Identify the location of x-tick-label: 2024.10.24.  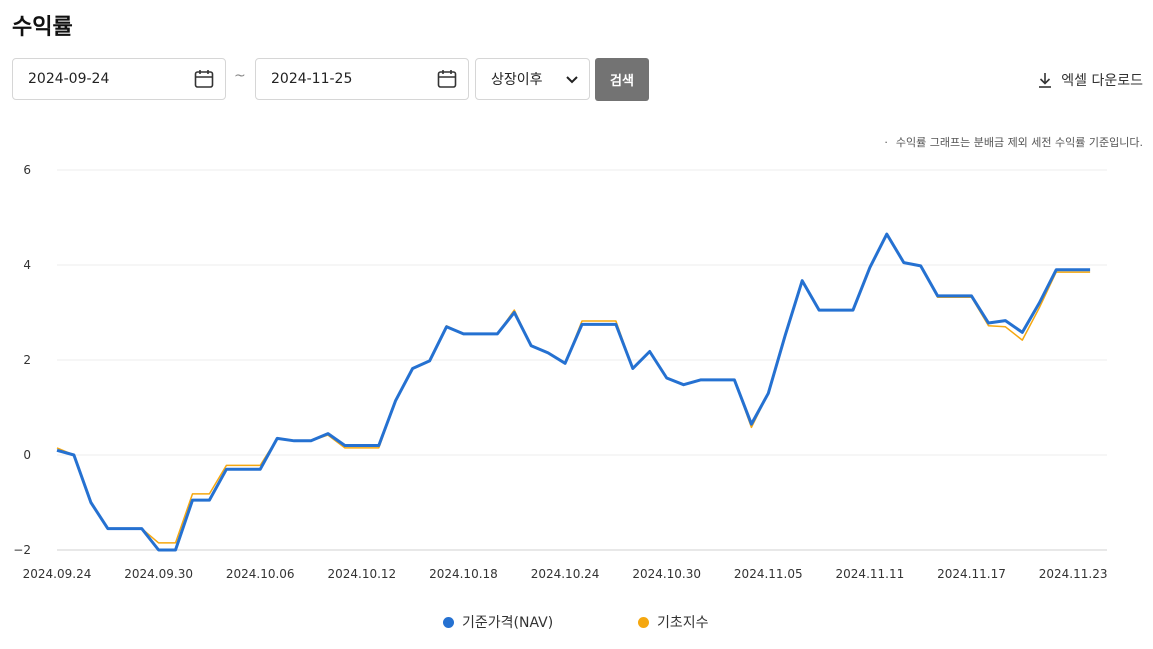
(565, 574).